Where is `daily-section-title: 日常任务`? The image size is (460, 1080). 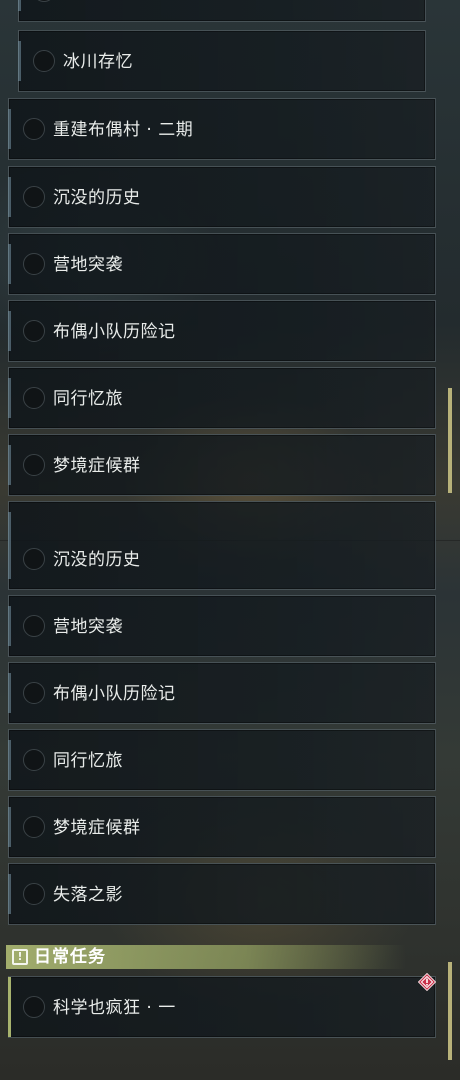
daily-section-title: 日常任务 is located at coordinates (70, 957).